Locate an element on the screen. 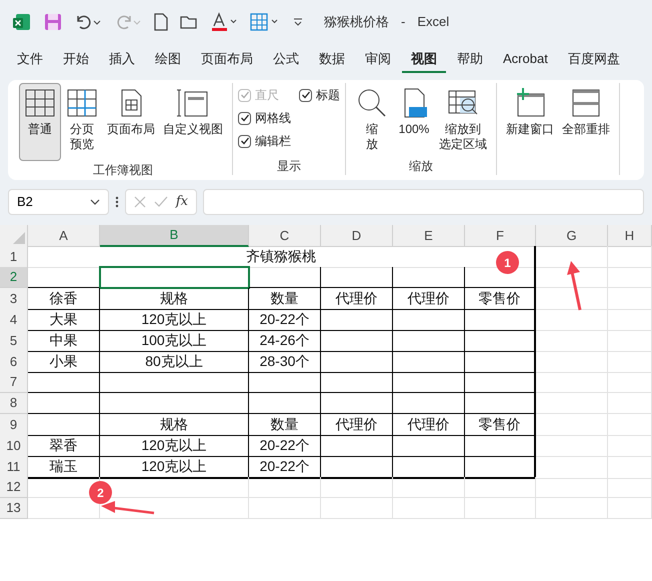  font-color-icon is located at coordinates (224, 22).